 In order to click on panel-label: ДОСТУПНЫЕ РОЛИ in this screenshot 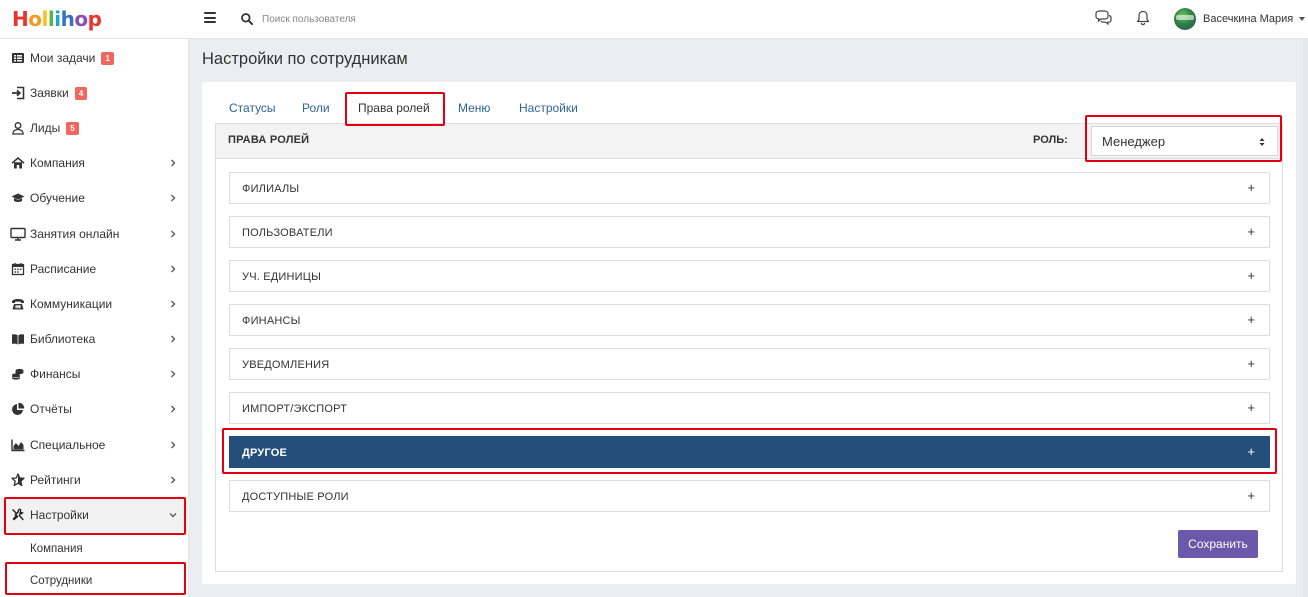, I will do `click(295, 497)`.